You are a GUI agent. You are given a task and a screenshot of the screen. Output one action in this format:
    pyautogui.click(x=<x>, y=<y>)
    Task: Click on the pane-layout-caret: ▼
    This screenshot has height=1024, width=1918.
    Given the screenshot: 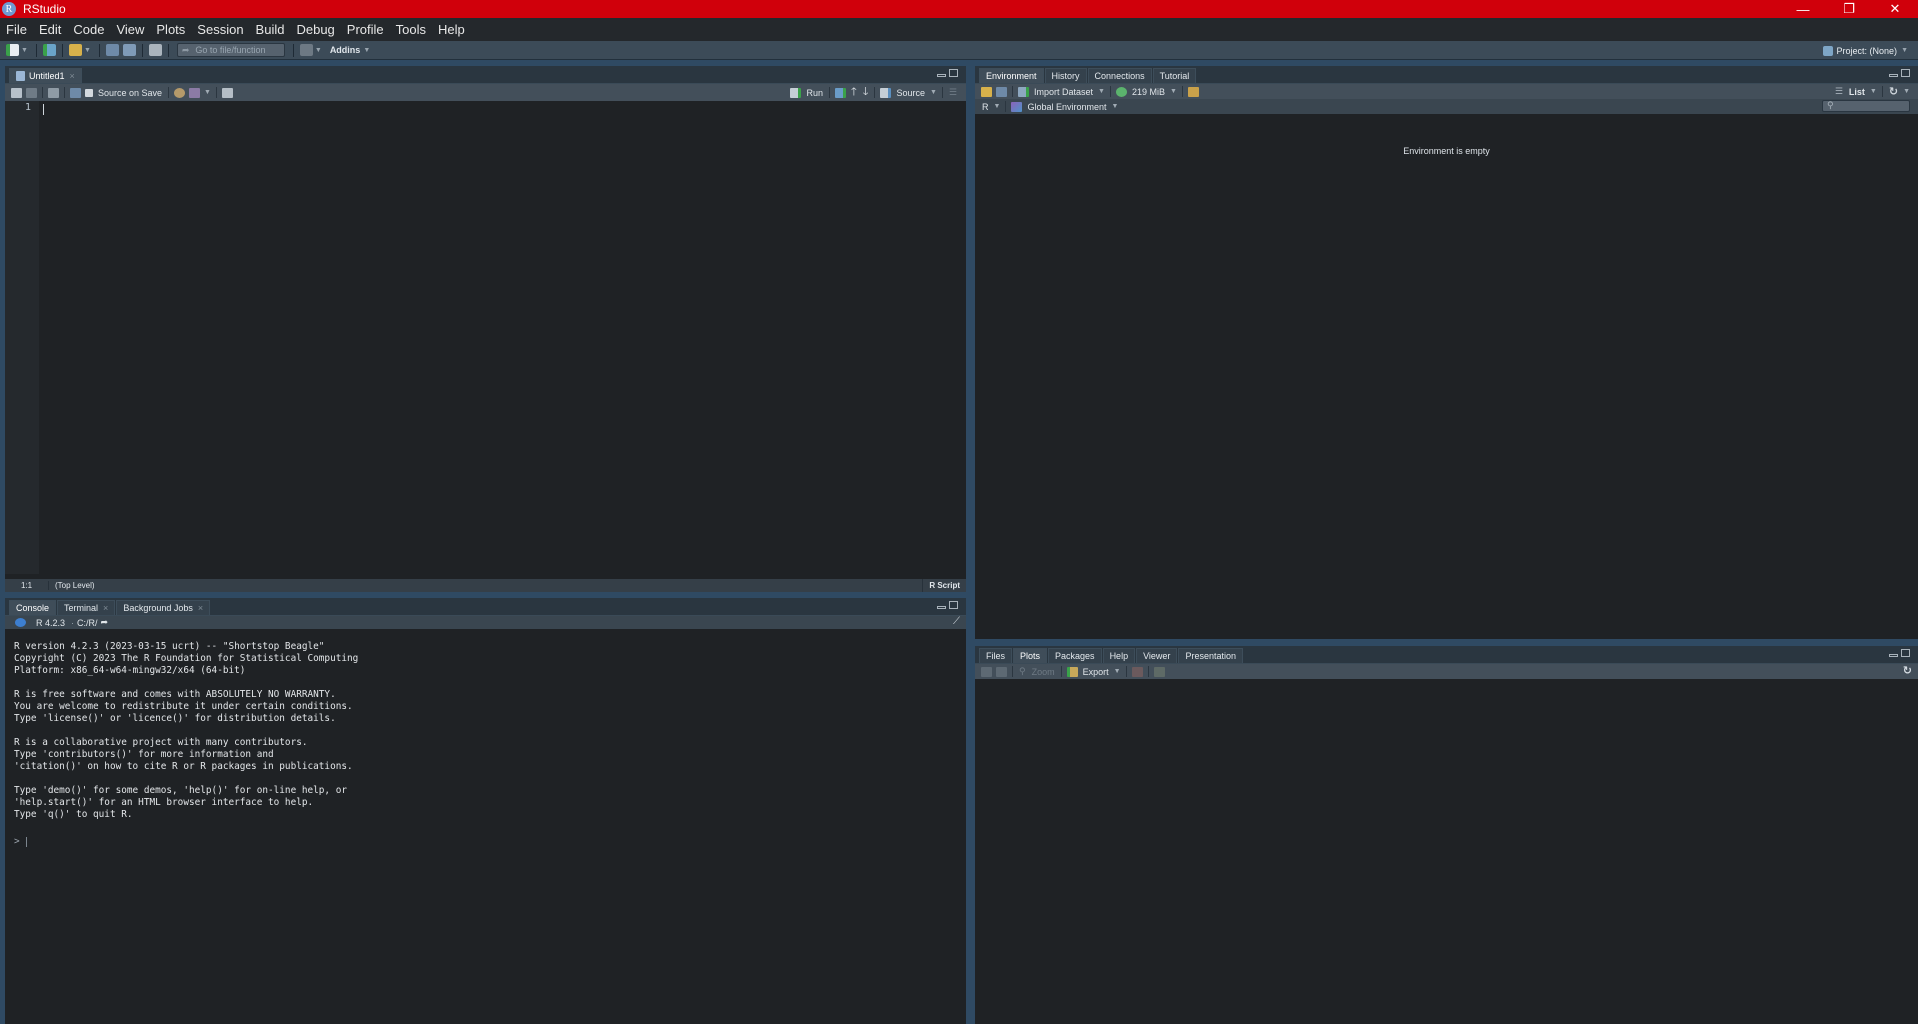 What is the action you would take?
    pyautogui.click(x=318, y=50)
    